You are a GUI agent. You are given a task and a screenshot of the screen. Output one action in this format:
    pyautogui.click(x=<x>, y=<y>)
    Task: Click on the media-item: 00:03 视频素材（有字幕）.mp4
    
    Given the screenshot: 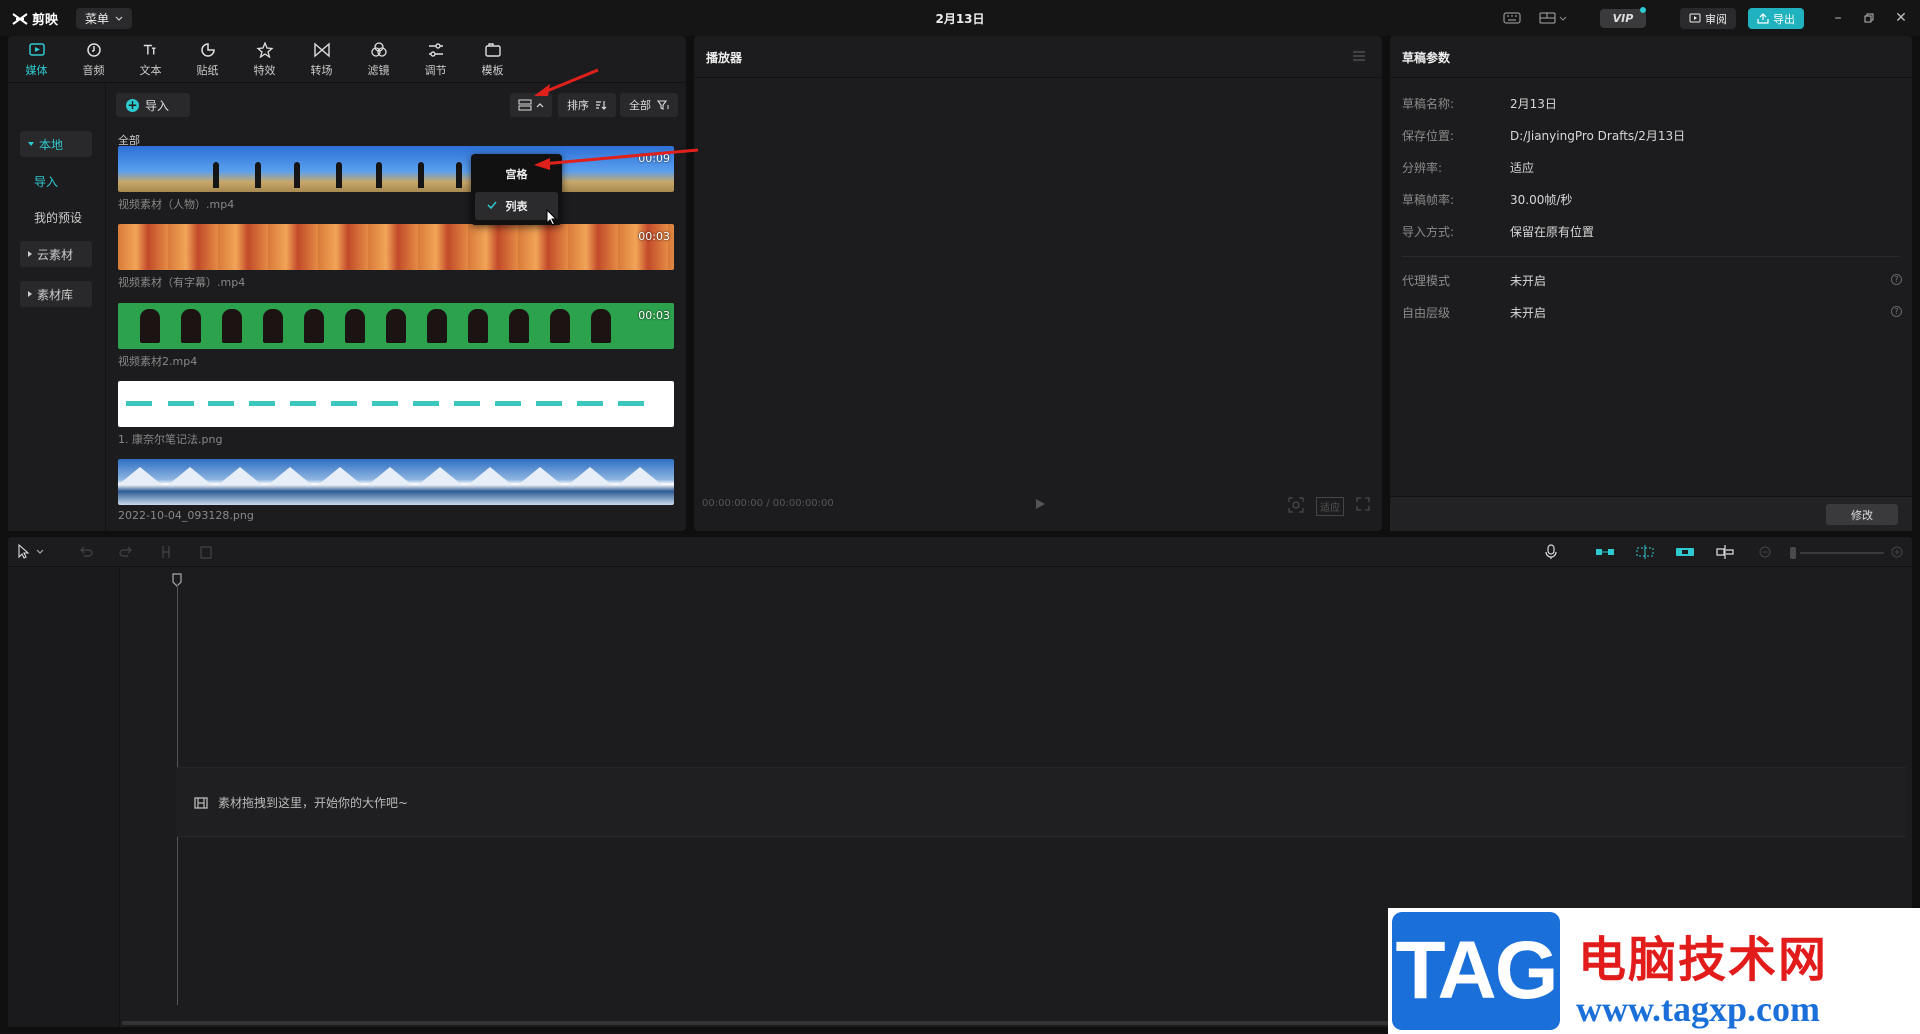 What is the action you would take?
    pyautogui.click(x=396, y=257)
    